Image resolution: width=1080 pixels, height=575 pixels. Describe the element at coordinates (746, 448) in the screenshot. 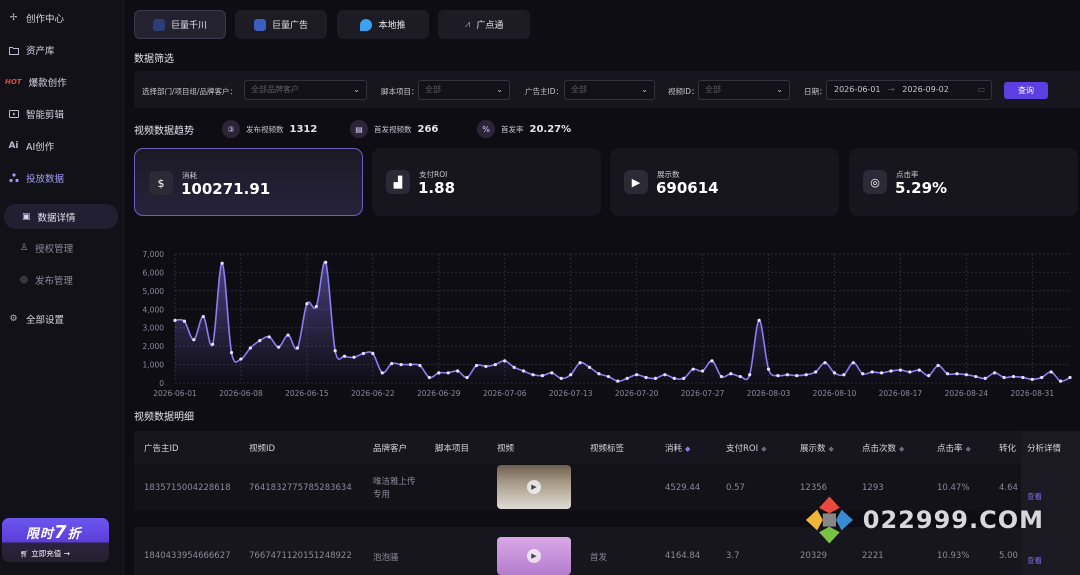

I see `column-header-roi: 支付ROI ◆` at that location.